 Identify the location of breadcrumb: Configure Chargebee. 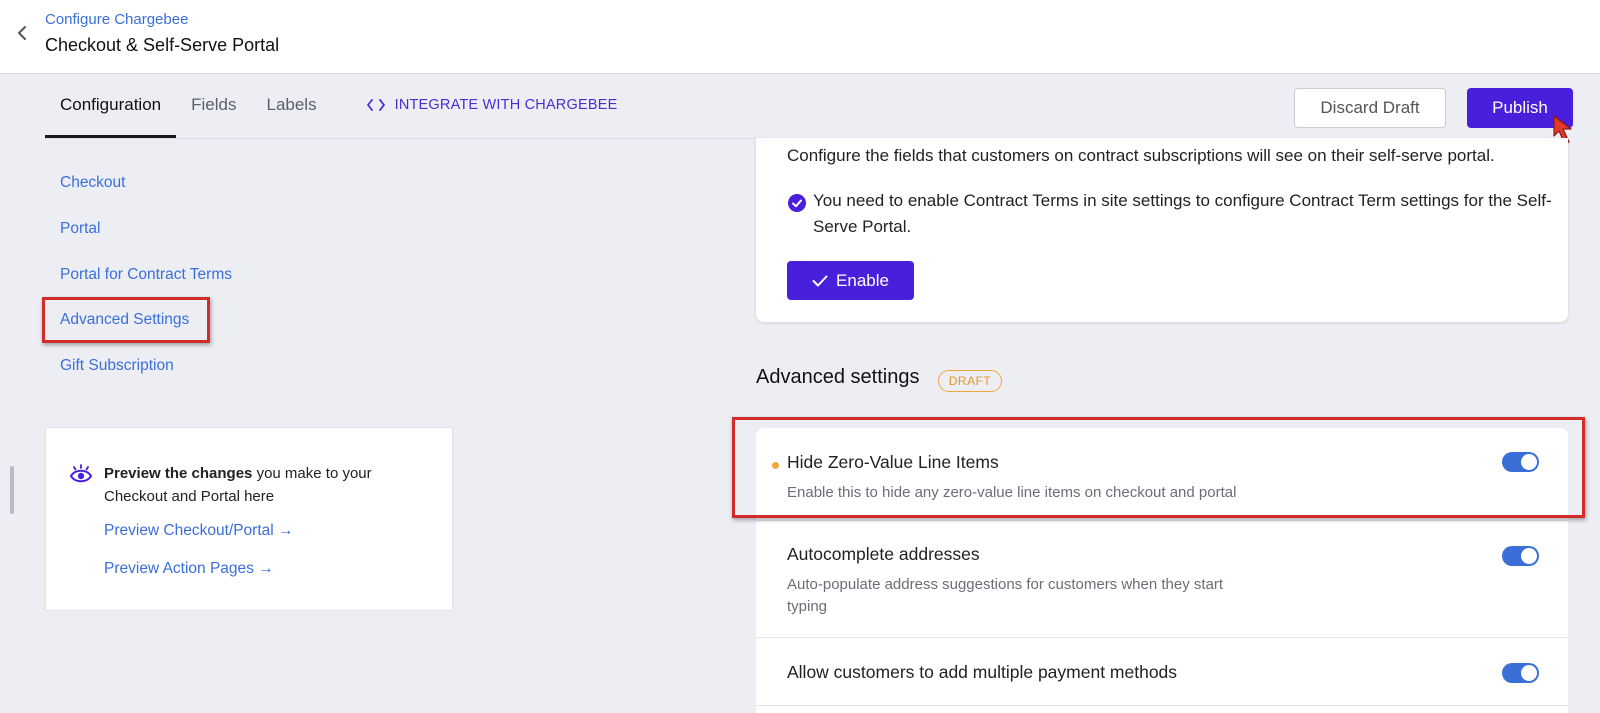
(116, 19).